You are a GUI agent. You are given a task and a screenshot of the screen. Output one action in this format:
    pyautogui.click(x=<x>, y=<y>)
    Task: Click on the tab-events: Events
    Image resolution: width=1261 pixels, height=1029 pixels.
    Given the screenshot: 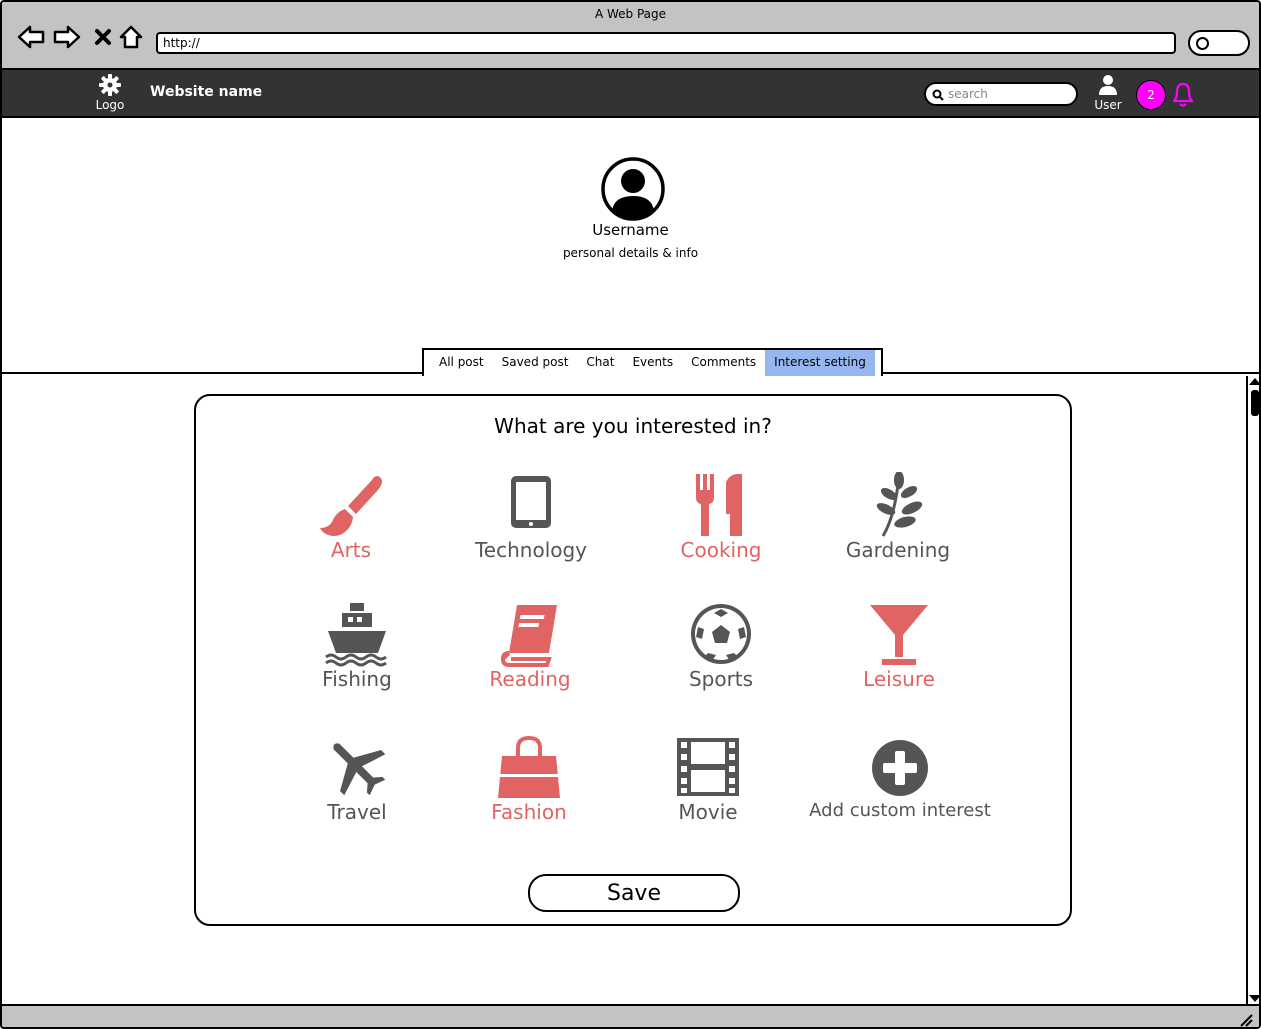 What is the action you would take?
    pyautogui.click(x=652, y=363)
    